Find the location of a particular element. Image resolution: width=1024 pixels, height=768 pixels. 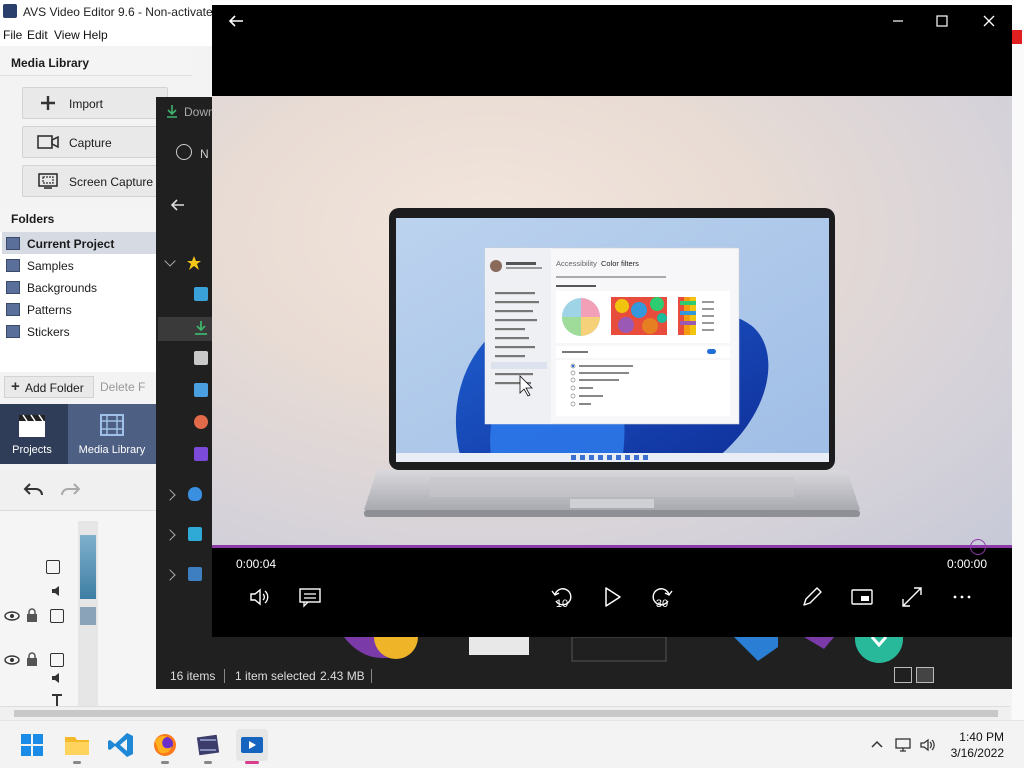

folder-item-current-project: Current Project is located at coordinates (80, 243).